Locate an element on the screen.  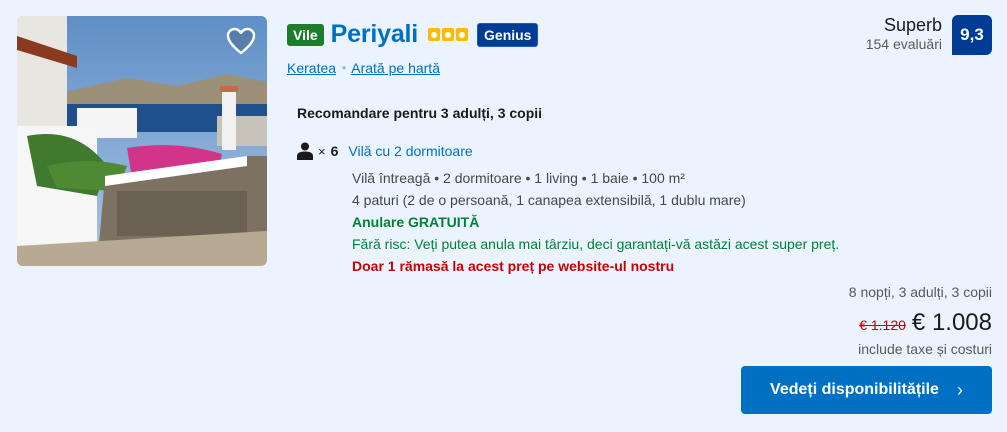
review-text: Superb 154 evaluări is located at coordinates (904, 34).